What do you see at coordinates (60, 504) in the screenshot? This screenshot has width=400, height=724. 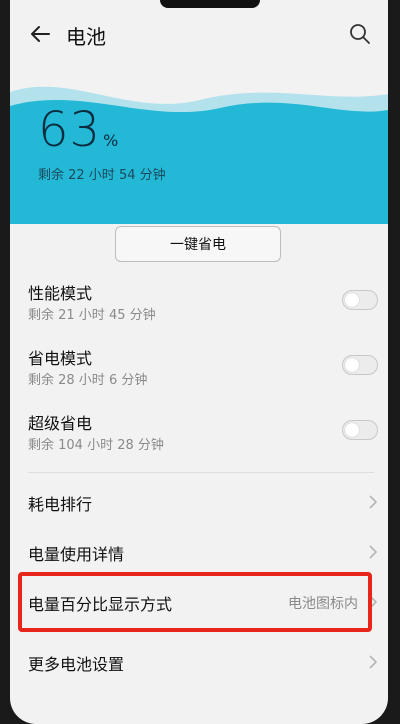 I see `menu-item-label: 耗电排行` at bounding box center [60, 504].